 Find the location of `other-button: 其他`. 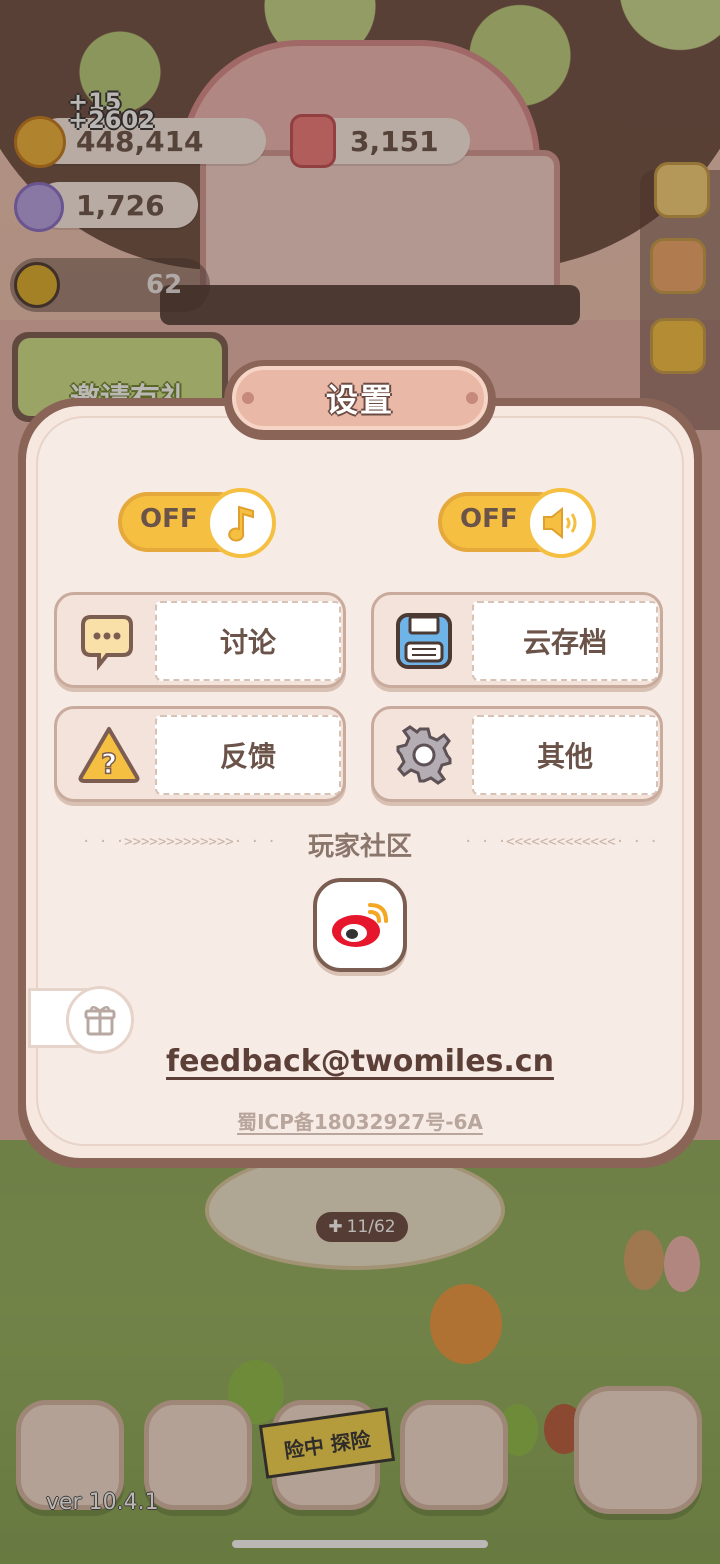

other-button: 其他 is located at coordinates (517, 754).